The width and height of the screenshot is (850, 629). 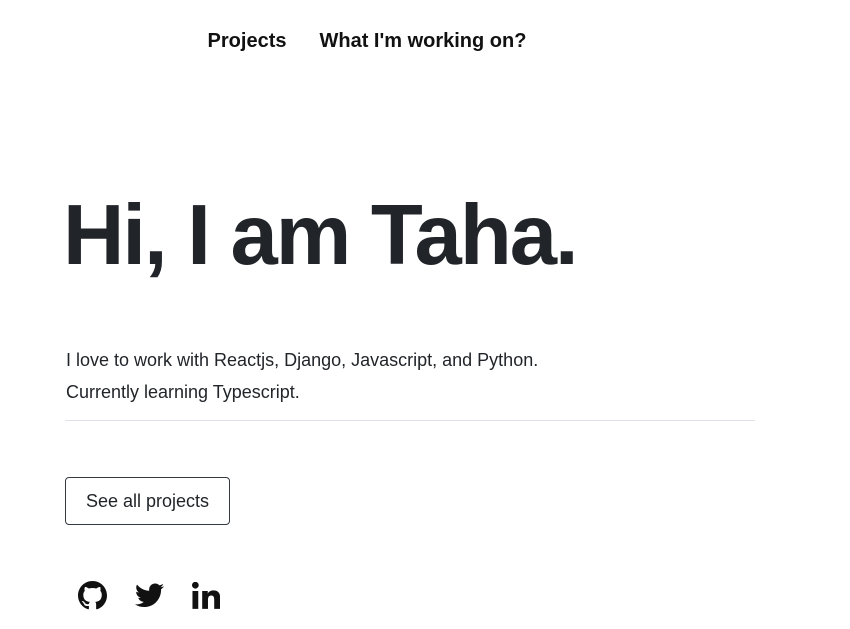 I want to click on see-all-projects-button: See all projects, so click(x=147, y=501).